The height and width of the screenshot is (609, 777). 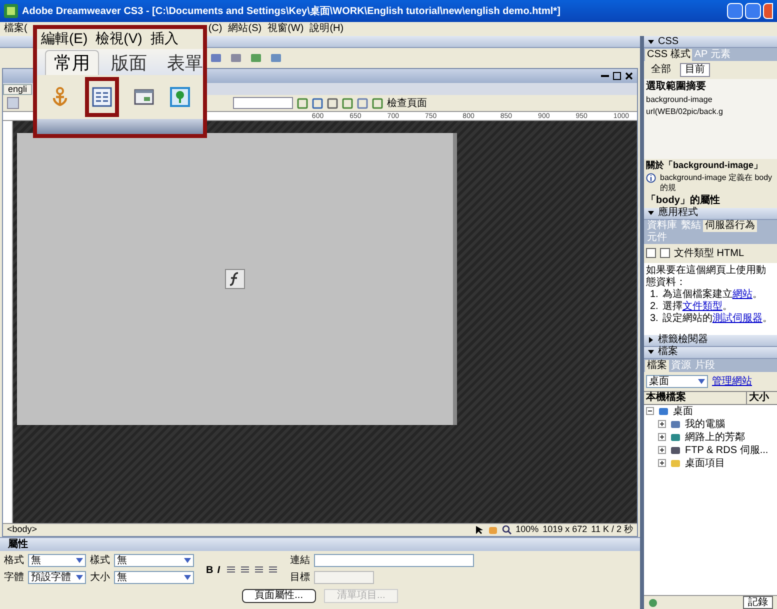 What do you see at coordinates (286, 29) in the screenshot?
I see `menu-item: 視窗(W)` at bounding box center [286, 29].